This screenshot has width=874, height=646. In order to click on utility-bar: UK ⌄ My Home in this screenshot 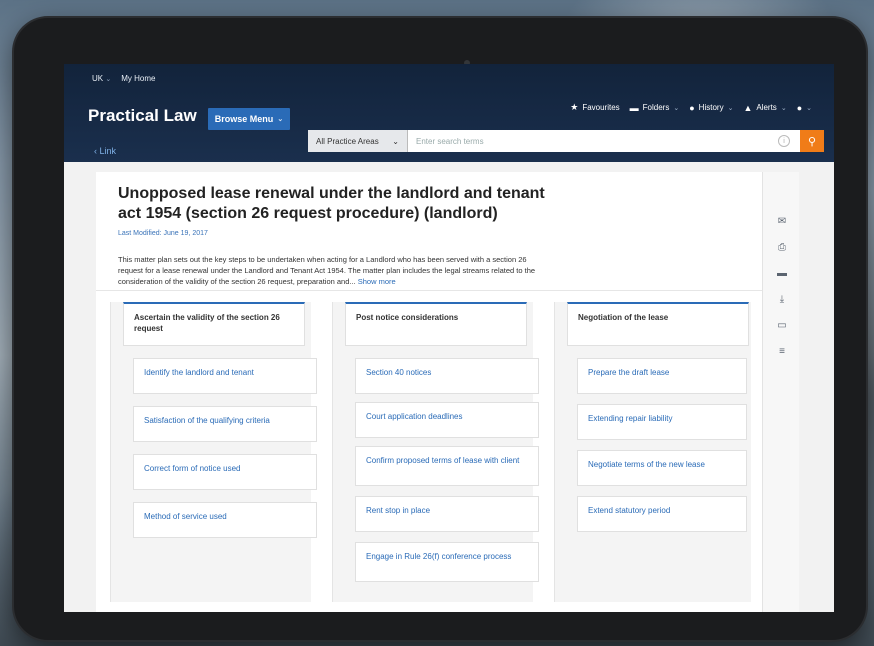, I will do `click(123, 78)`.